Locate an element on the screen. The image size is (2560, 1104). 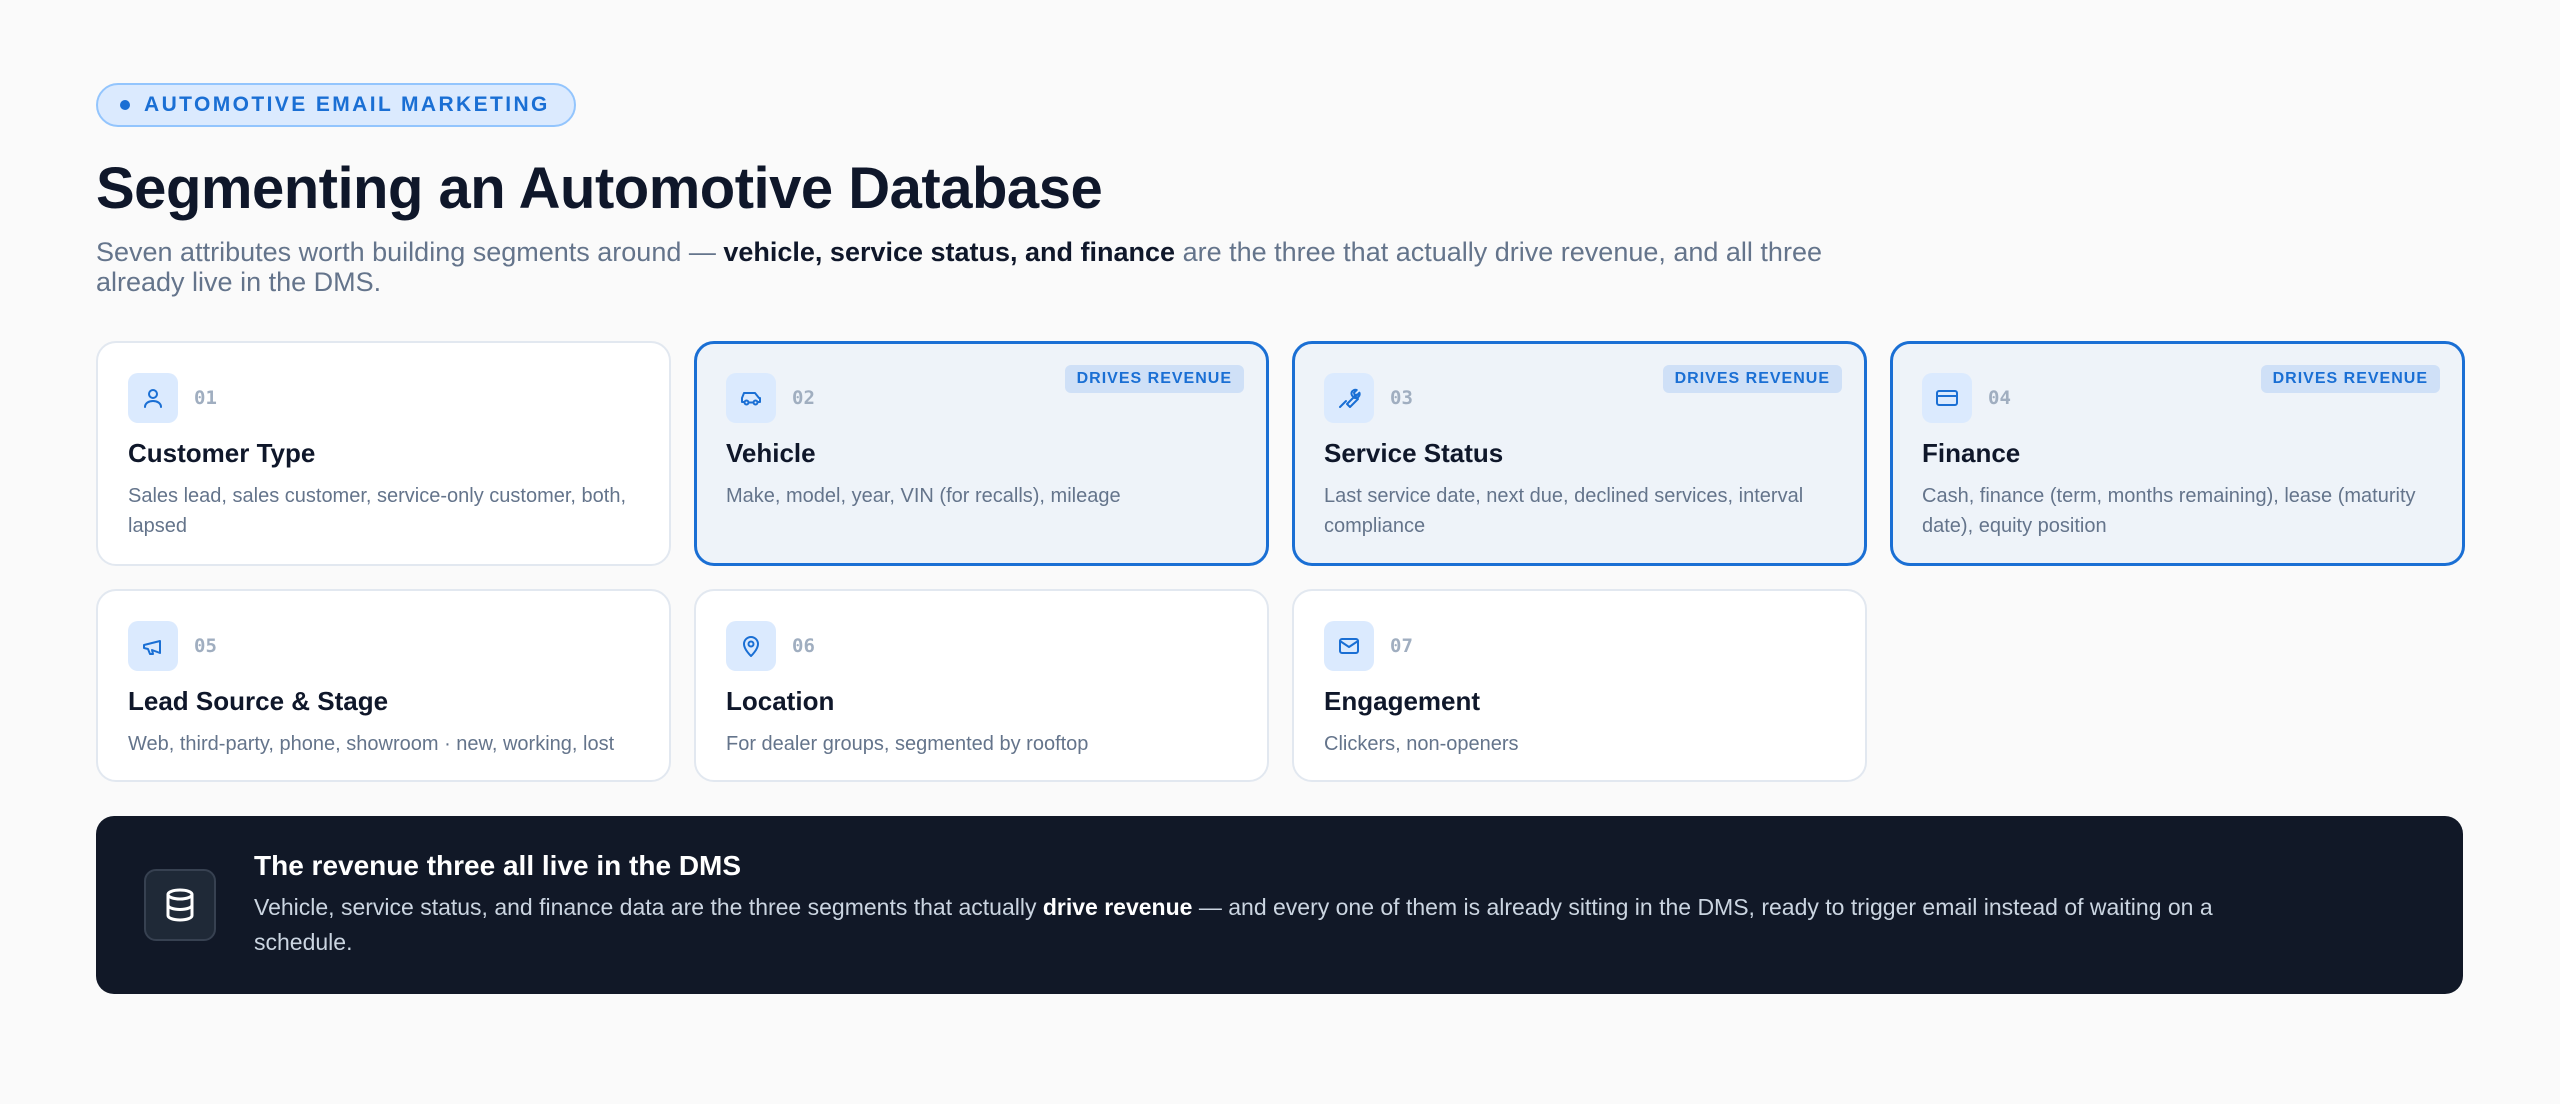
database-icon is located at coordinates (180, 905).